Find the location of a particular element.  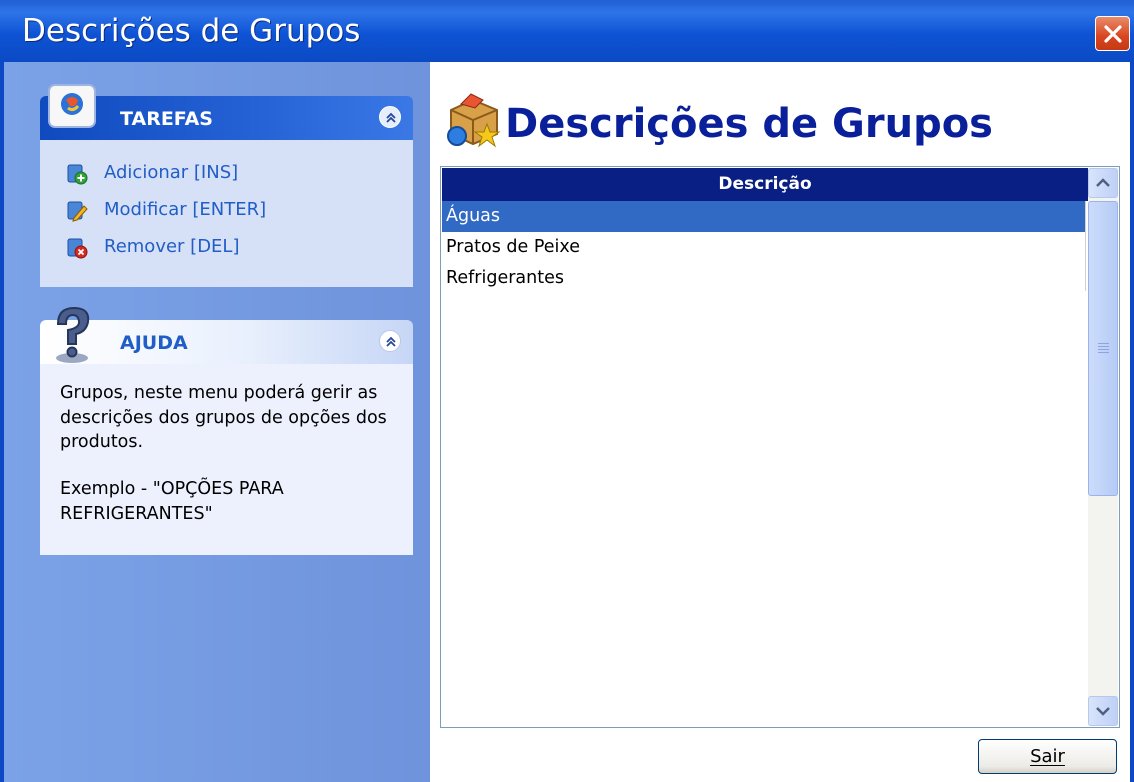

column-header-descricao: Descrição is located at coordinates (765, 184).